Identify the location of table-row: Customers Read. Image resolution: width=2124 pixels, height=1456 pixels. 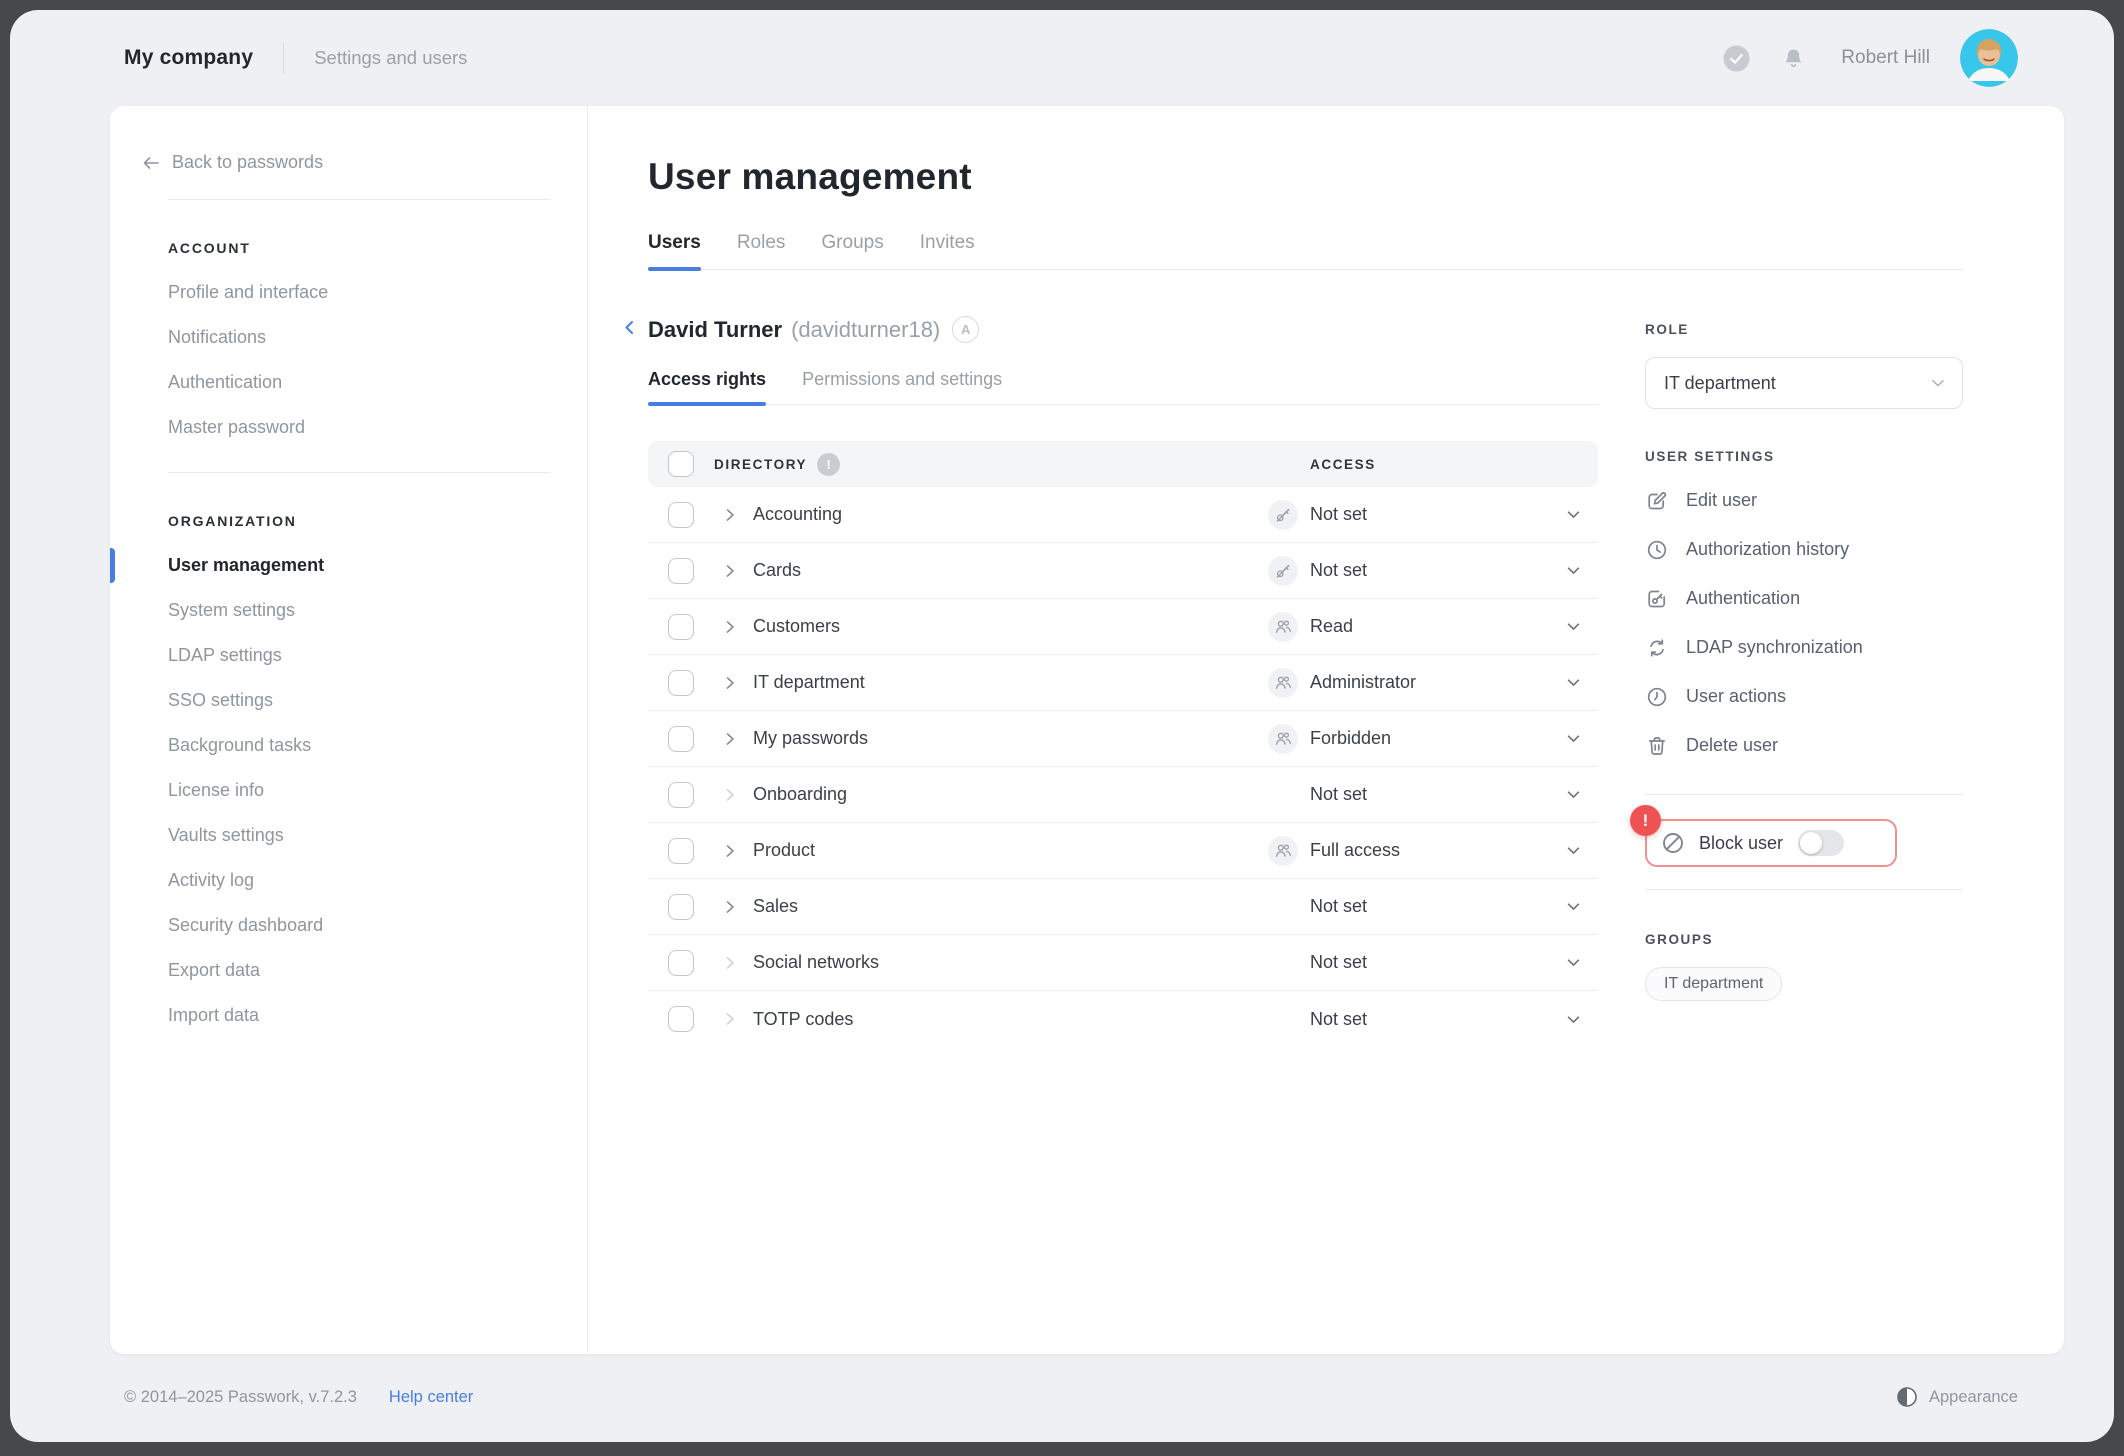
(1123, 627).